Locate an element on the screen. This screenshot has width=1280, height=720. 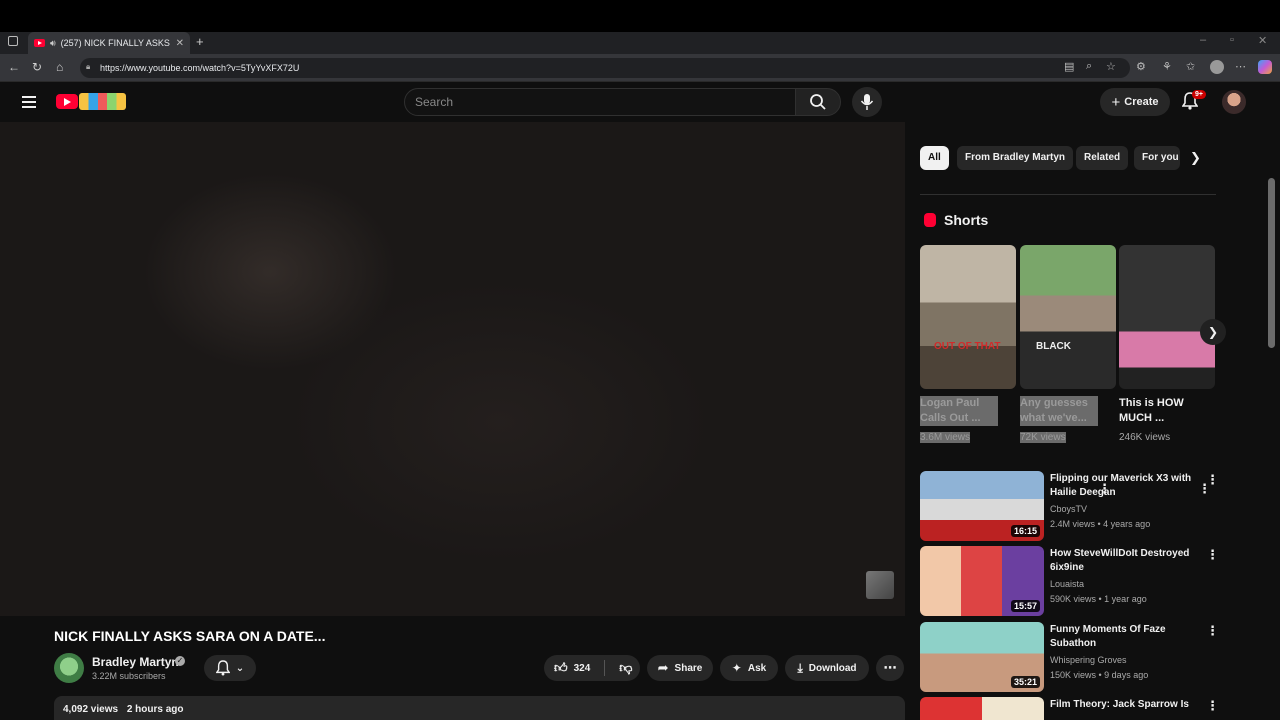
download-label: Download is located at coordinates (832, 668).